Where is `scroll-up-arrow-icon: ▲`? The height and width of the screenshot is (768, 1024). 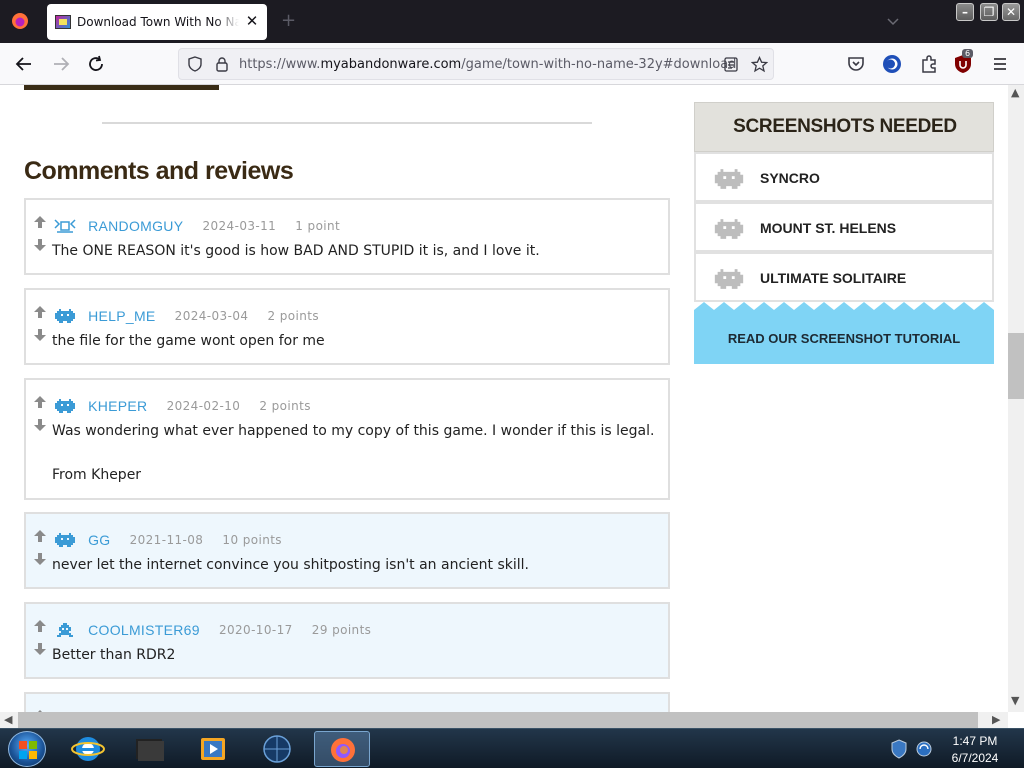 scroll-up-arrow-icon: ▲ is located at coordinates (1015, 93).